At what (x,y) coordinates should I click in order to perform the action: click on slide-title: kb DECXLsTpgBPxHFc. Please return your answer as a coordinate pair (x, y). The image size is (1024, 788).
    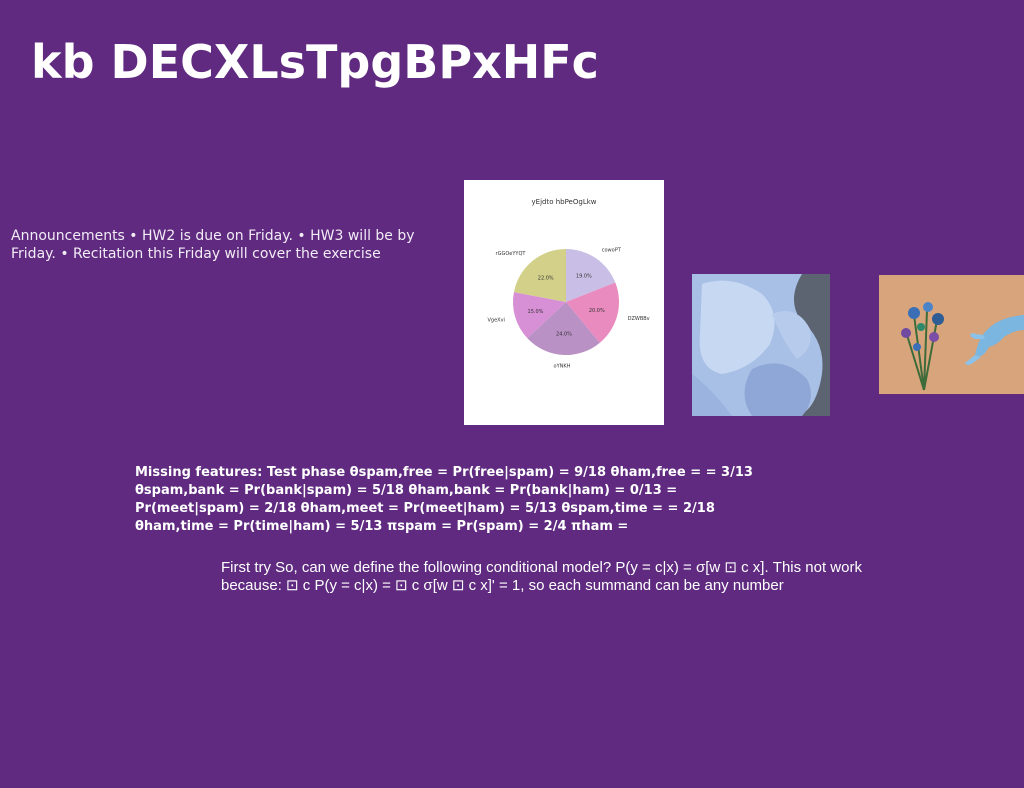
    Looking at the image, I should click on (315, 62).